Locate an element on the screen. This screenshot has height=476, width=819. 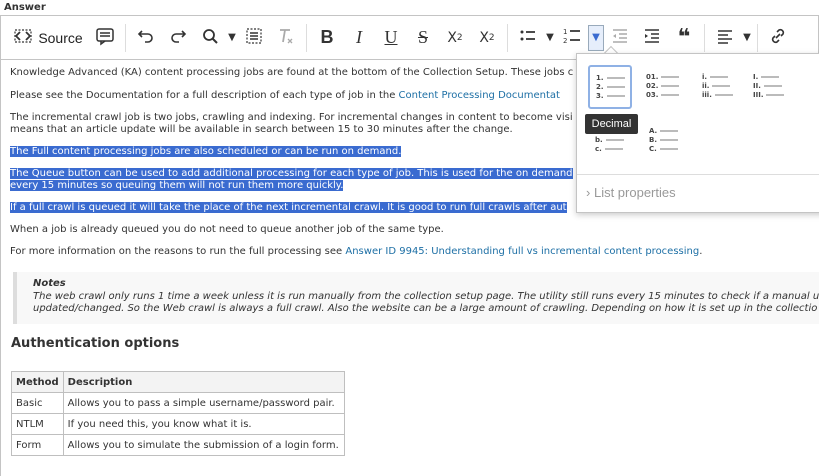
remove-format-icon is located at coordinates (286, 38).